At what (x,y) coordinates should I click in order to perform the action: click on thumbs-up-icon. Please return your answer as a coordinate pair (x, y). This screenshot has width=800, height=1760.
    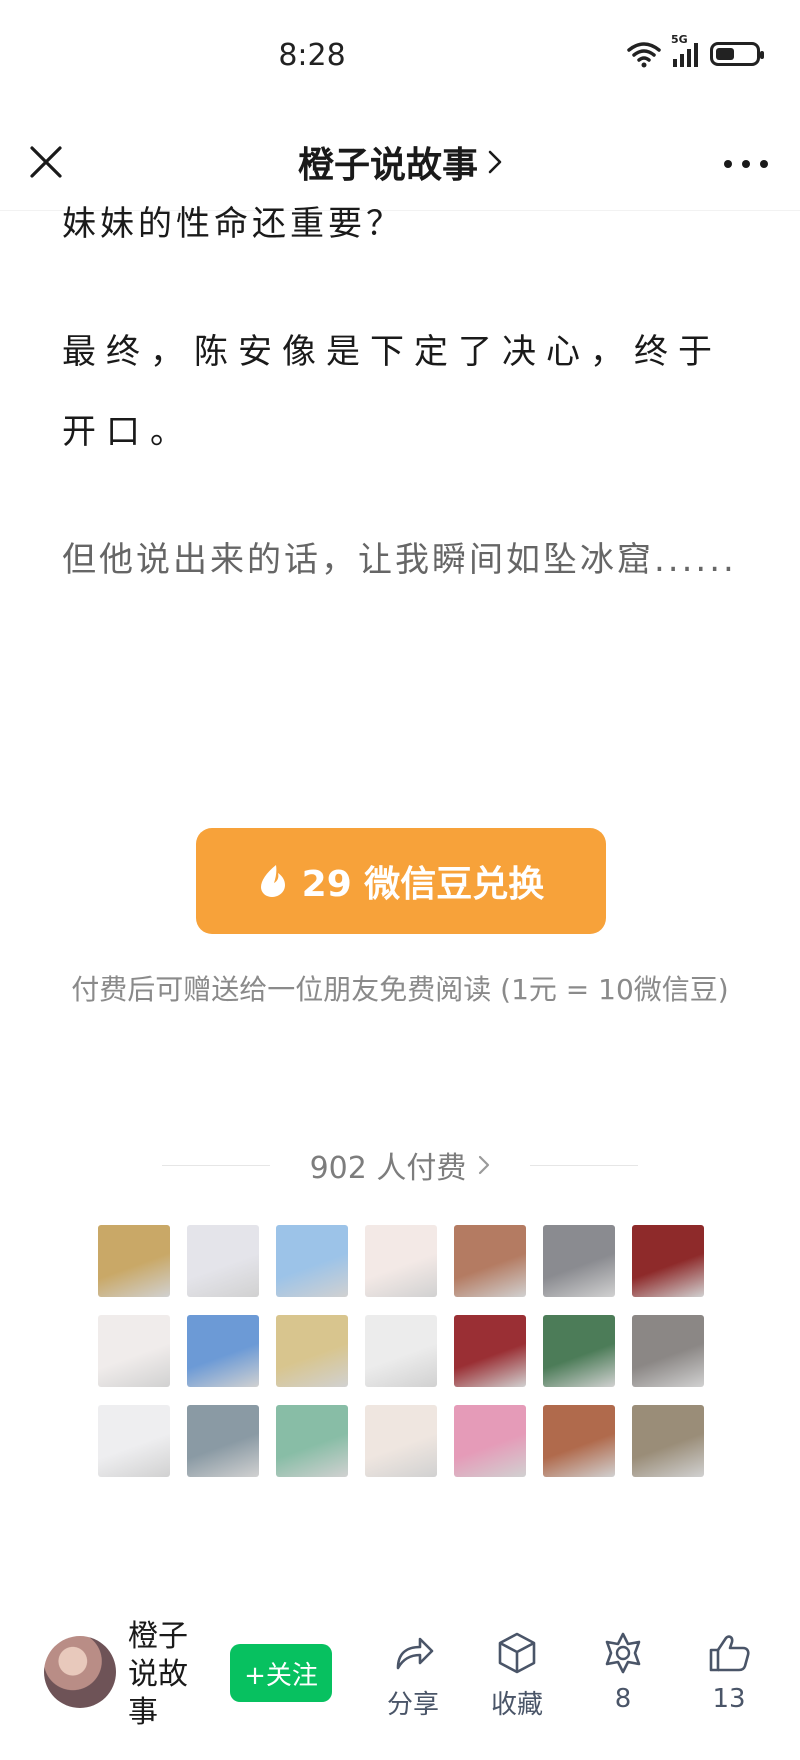
    Looking at the image, I should click on (729, 1653).